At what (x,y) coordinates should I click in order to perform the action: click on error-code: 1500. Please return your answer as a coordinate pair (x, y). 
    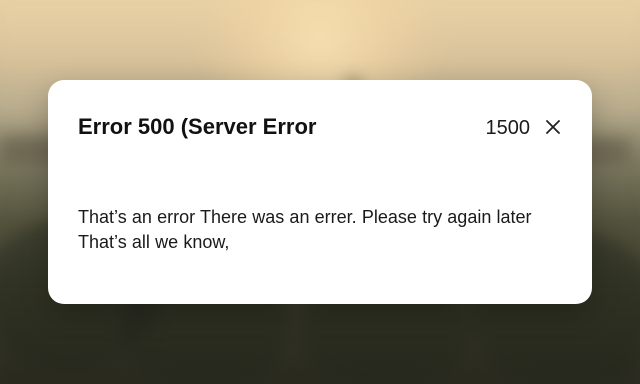
    Looking at the image, I should click on (508, 128).